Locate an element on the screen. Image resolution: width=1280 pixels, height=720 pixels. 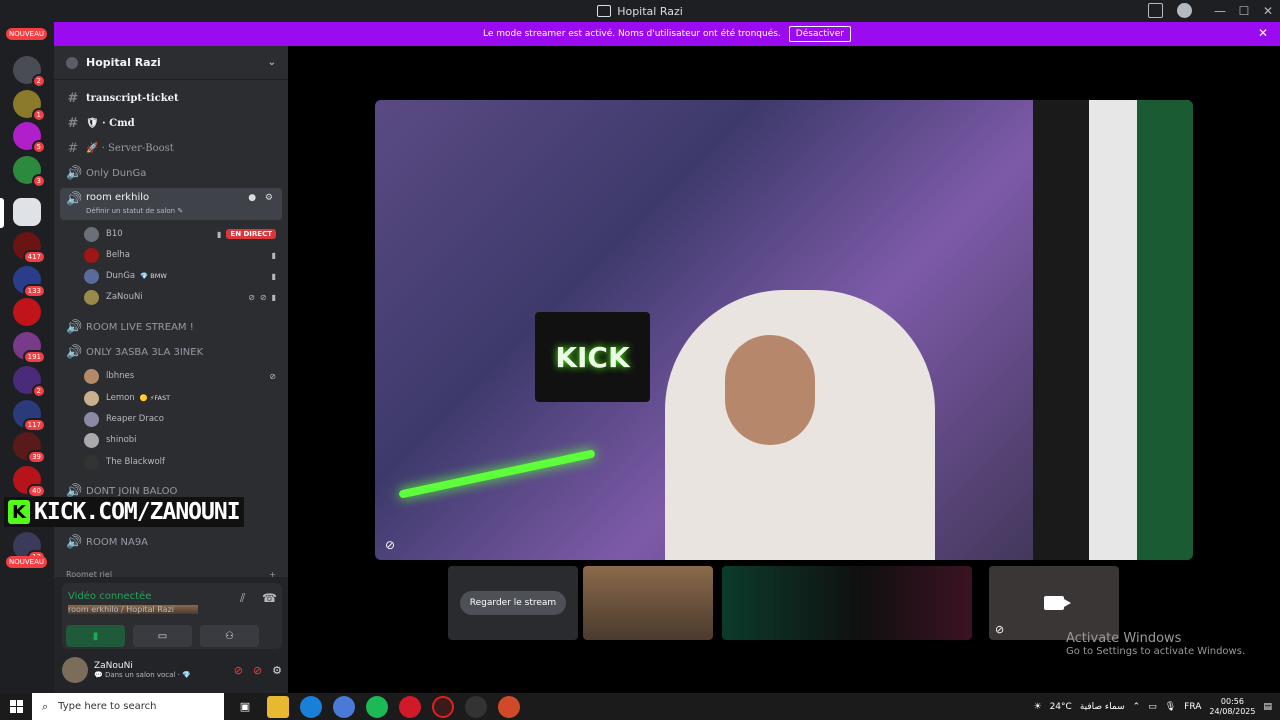
streamer-head is located at coordinates (770, 390).